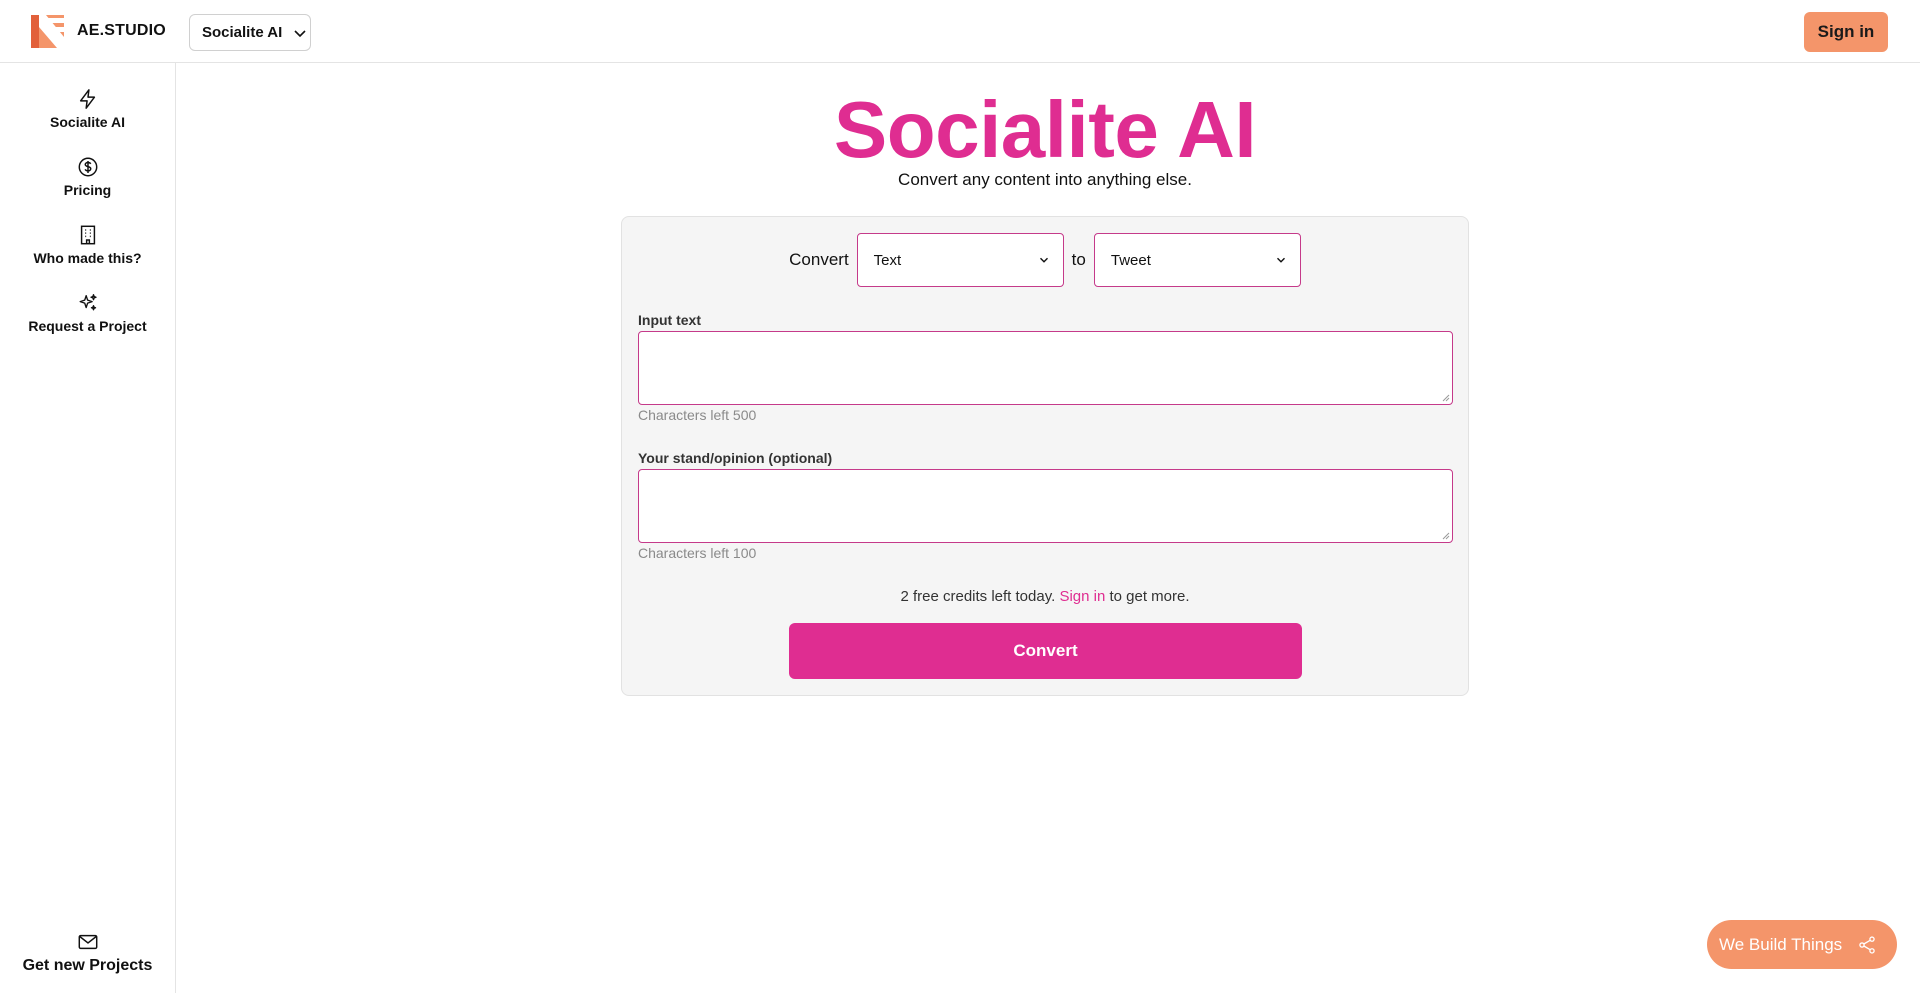  What do you see at coordinates (904, 596) in the screenshot?
I see `credits-count: 2` at bounding box center [904, 596].